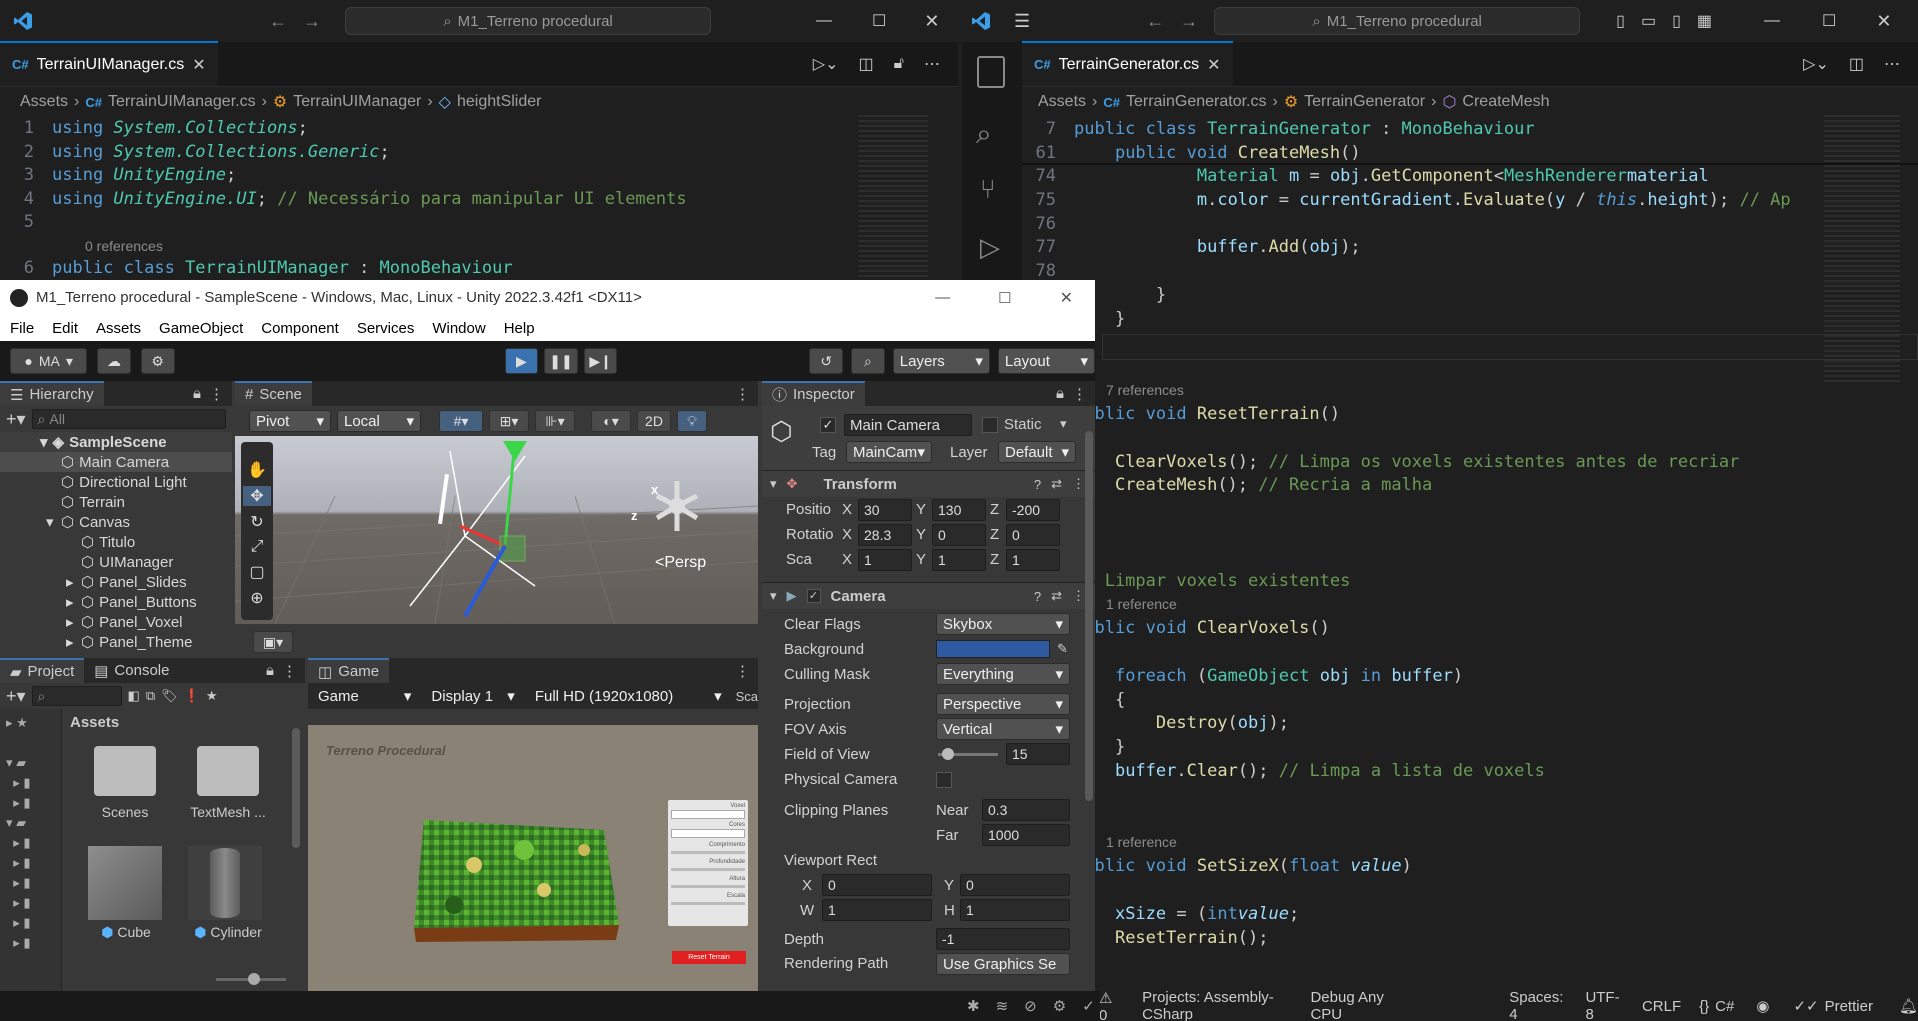 The height and width of the screenshot is (1021, 1918). What do you see at coordinates (708, 833) in the screenshot?
I see `colors-dropdown` at bounding box center [708, 833].